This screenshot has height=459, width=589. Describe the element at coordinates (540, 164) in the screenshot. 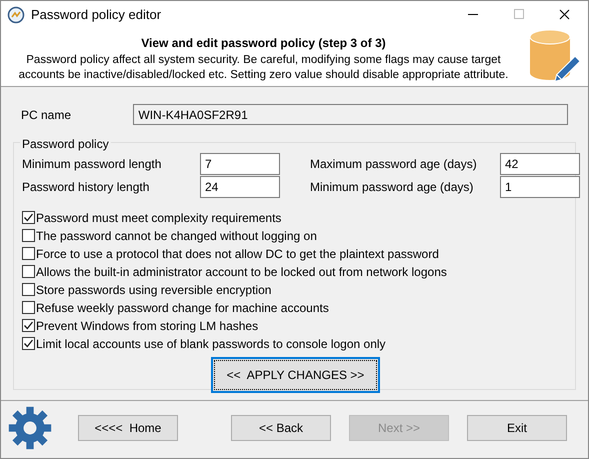

I see `input-field: 42` at that location.